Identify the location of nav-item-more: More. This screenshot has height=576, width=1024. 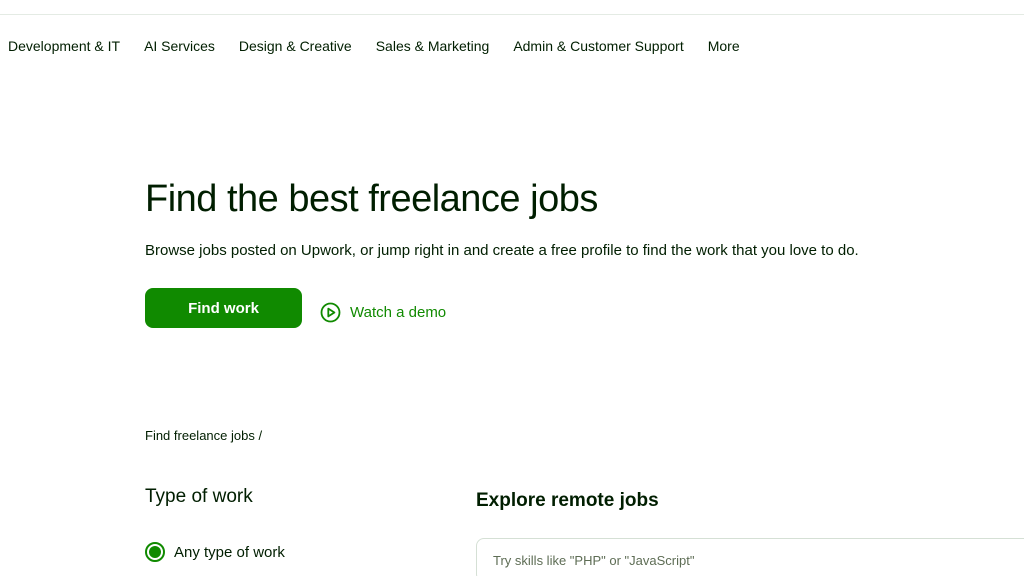
(724, 46).